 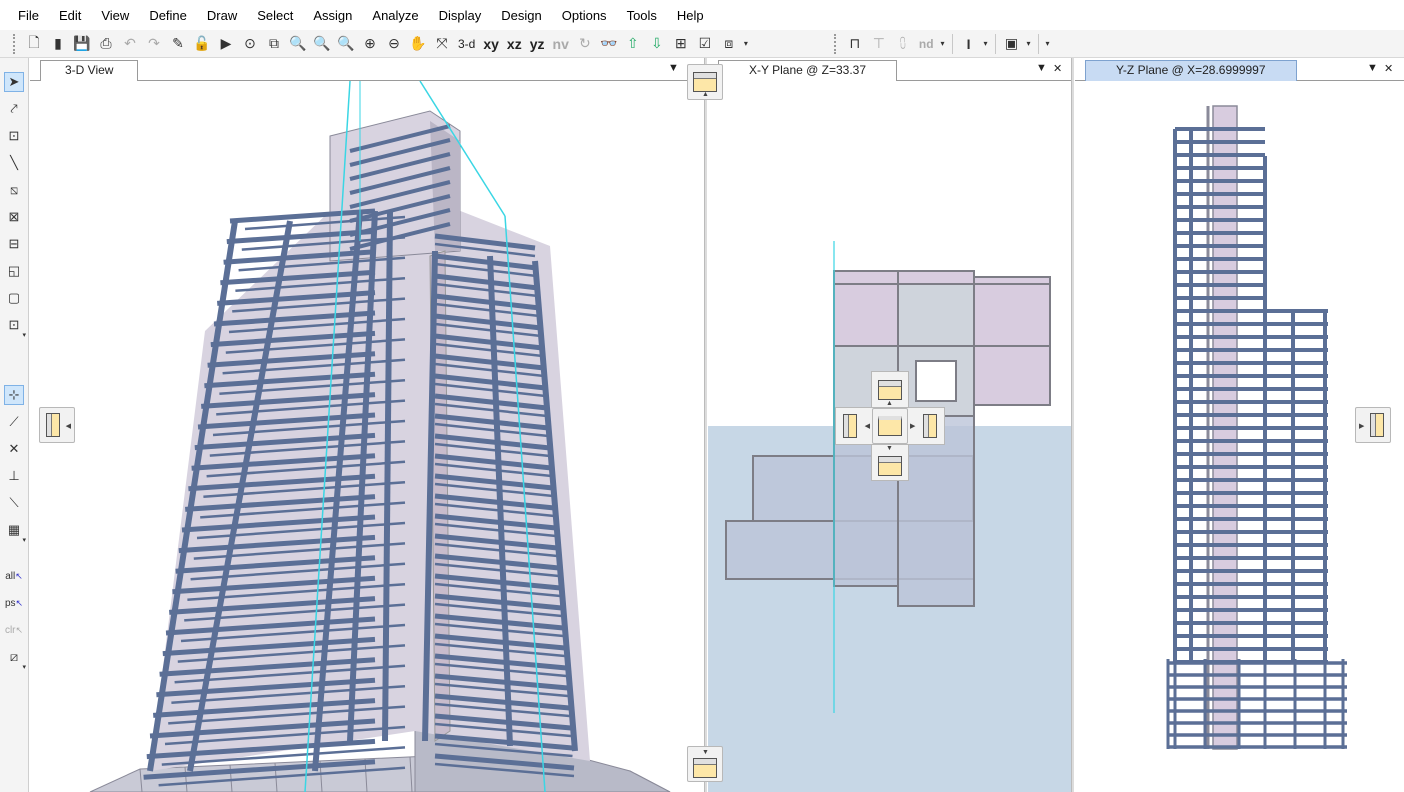 I want to click on quick-area-icon: ⊡ ▾, so click(x=15, y=327).